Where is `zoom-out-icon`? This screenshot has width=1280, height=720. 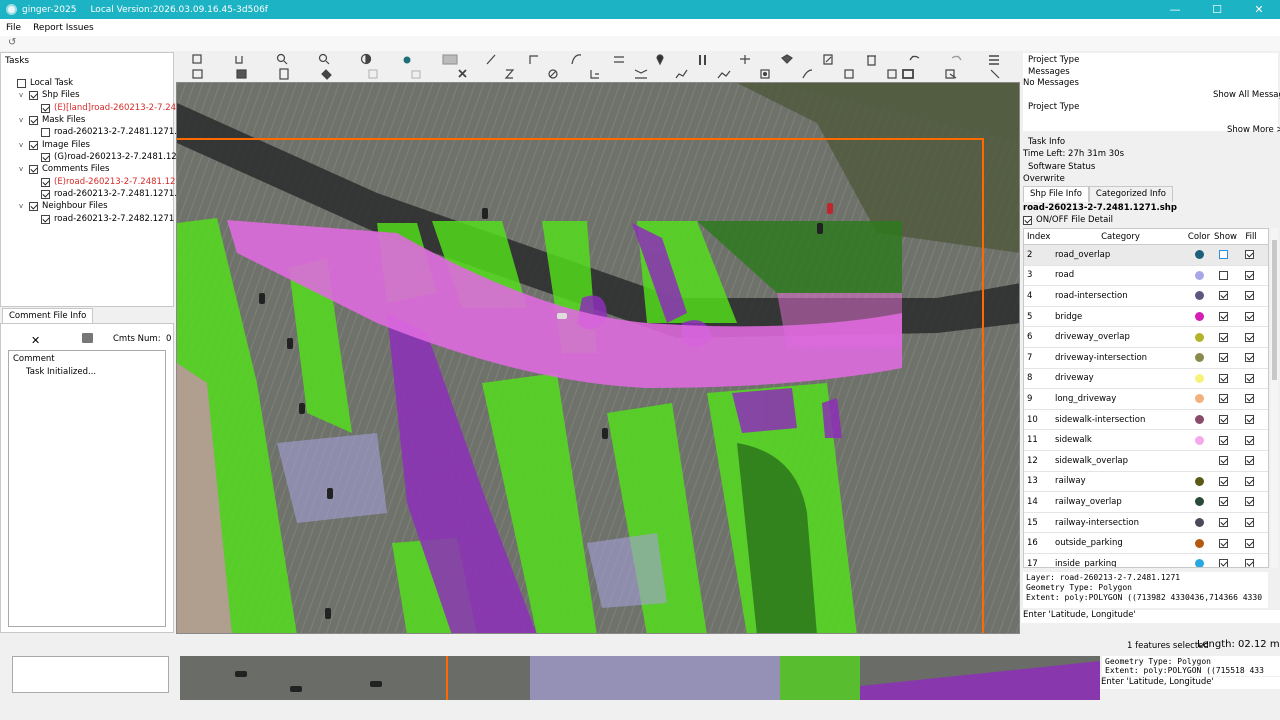
zoom-out-icon is located at coordinates (323, 58).